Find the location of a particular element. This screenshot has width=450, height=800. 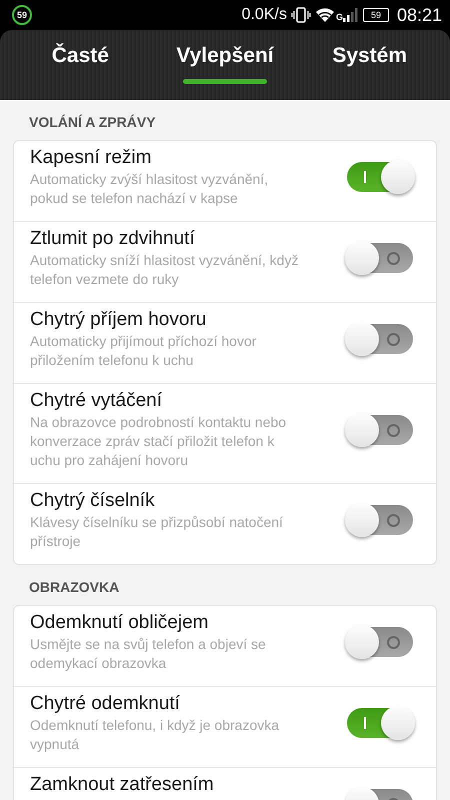

setting-description: Odemknutí telefonu, i když je obrazovka vypnutá is located at coordinates (155, 735).